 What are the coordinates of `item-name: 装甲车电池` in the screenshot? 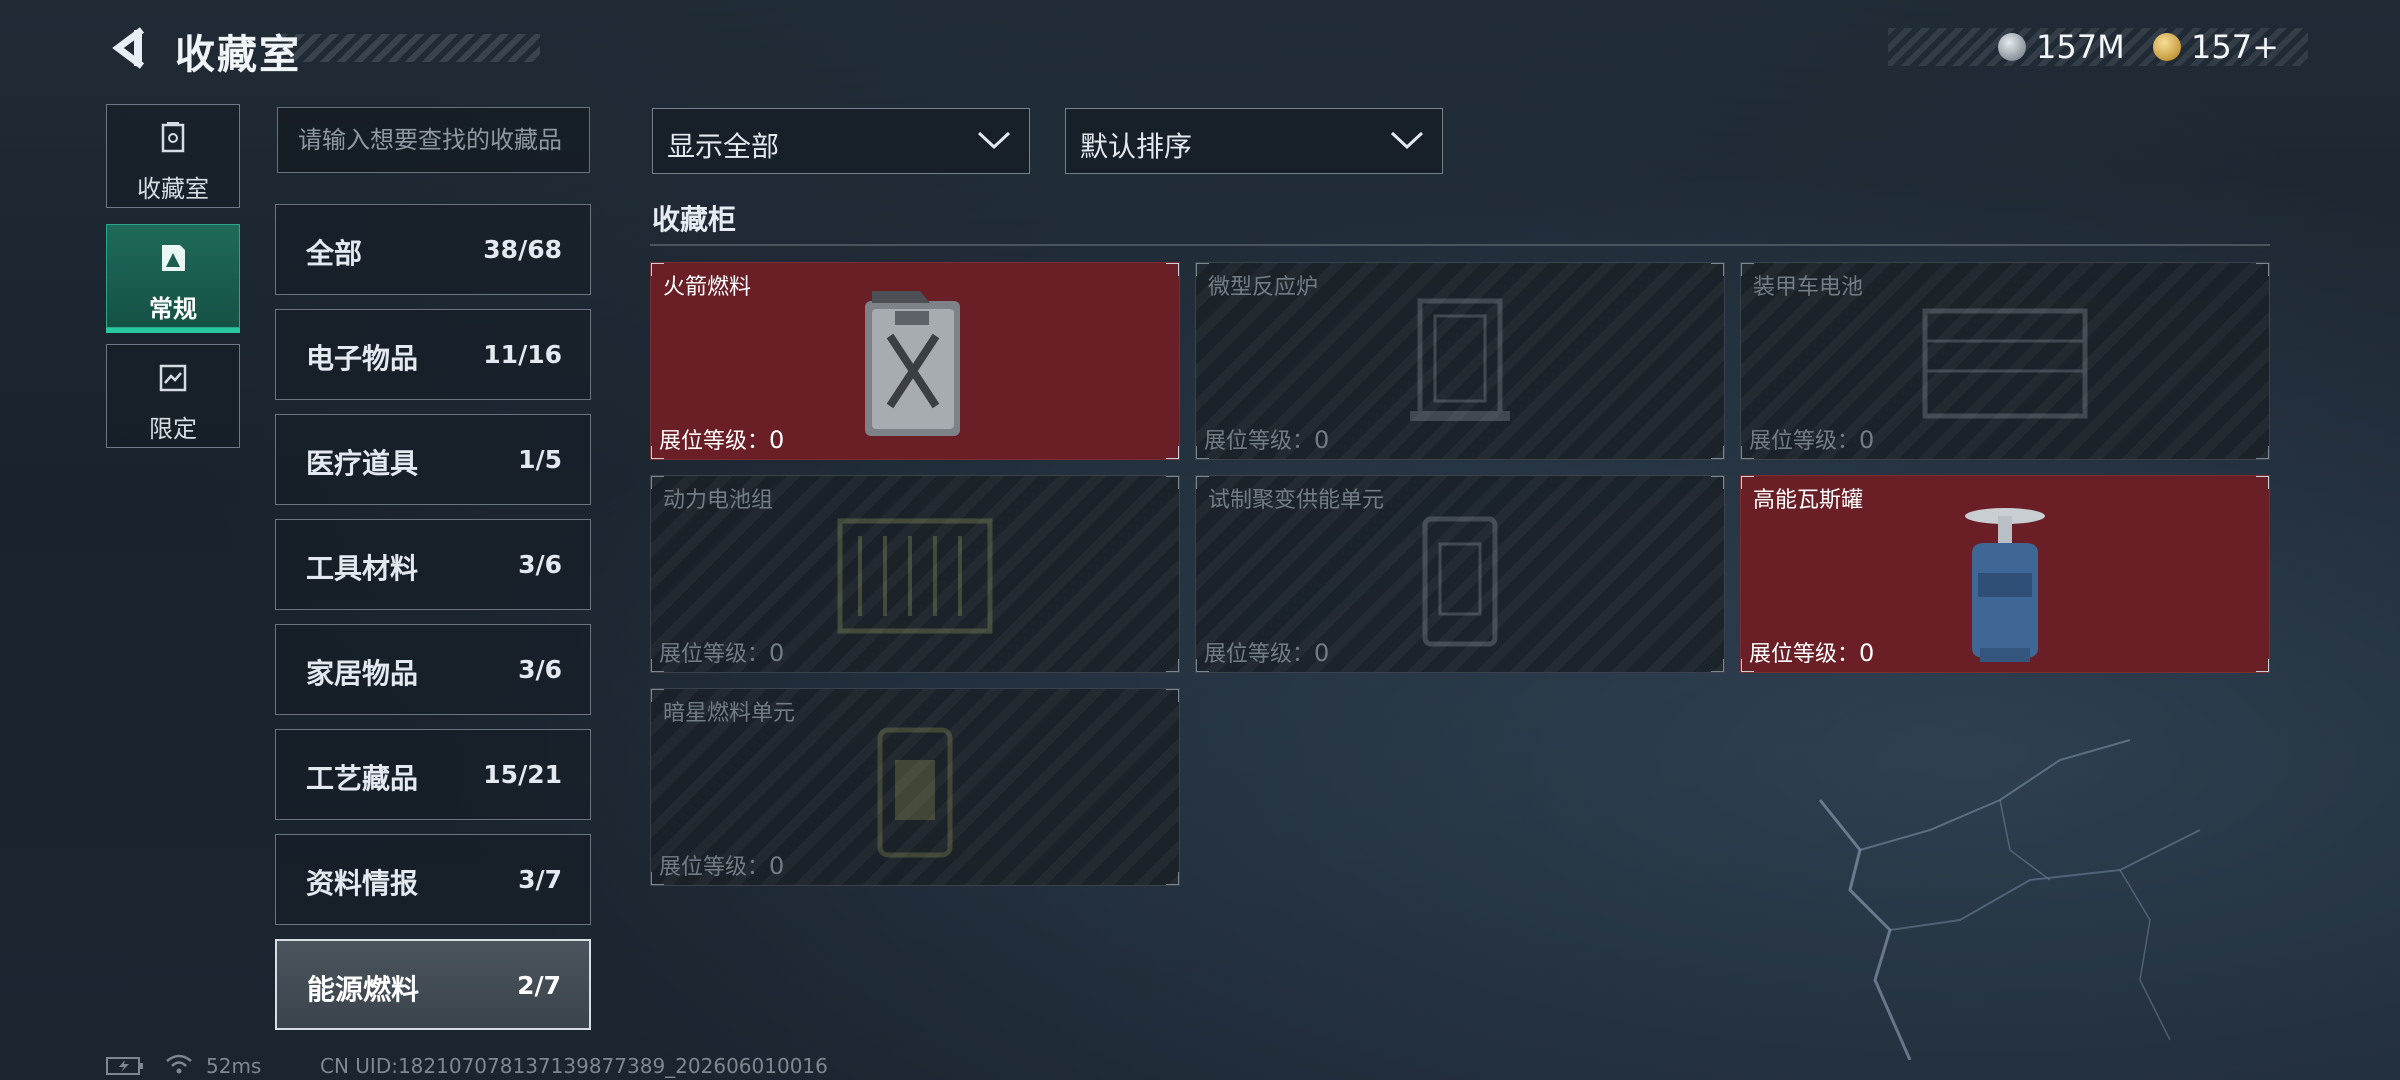 It's located at (1808, 287).